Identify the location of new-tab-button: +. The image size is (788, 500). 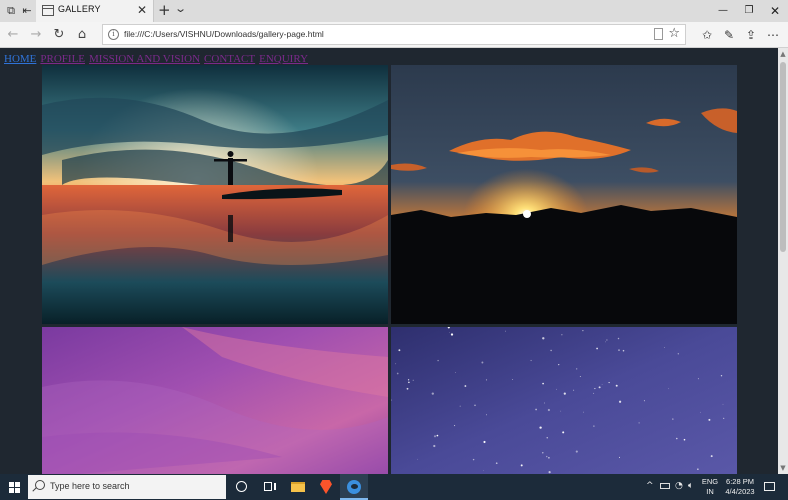
(164, 10).